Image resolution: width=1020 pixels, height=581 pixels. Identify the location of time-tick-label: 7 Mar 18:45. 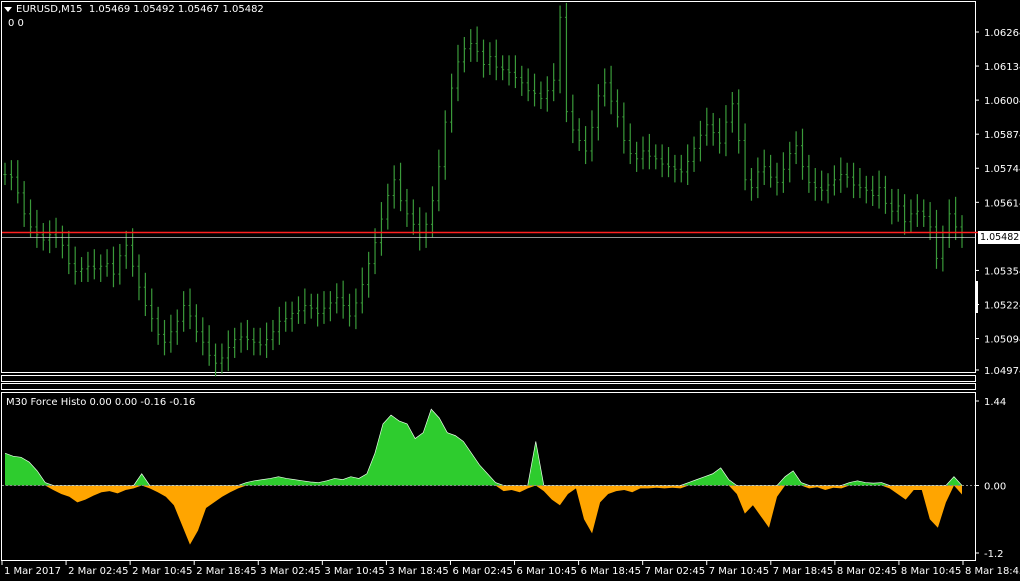
(803, 571).